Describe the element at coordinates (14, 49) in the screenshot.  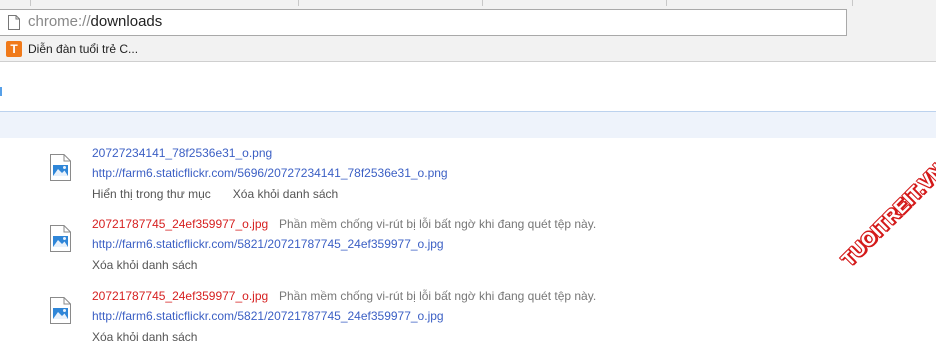
I see `tuoitre-favicon-icon: T` at that location.